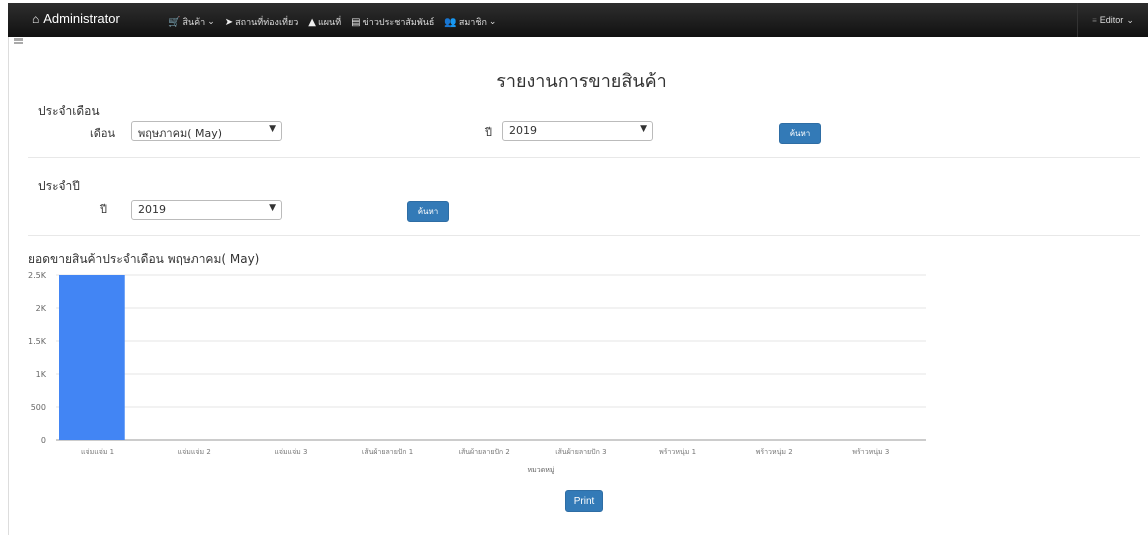 The height and width of the screenshot is (535, 1148). I want to click on users-icon: 👥, so click(450, 22).